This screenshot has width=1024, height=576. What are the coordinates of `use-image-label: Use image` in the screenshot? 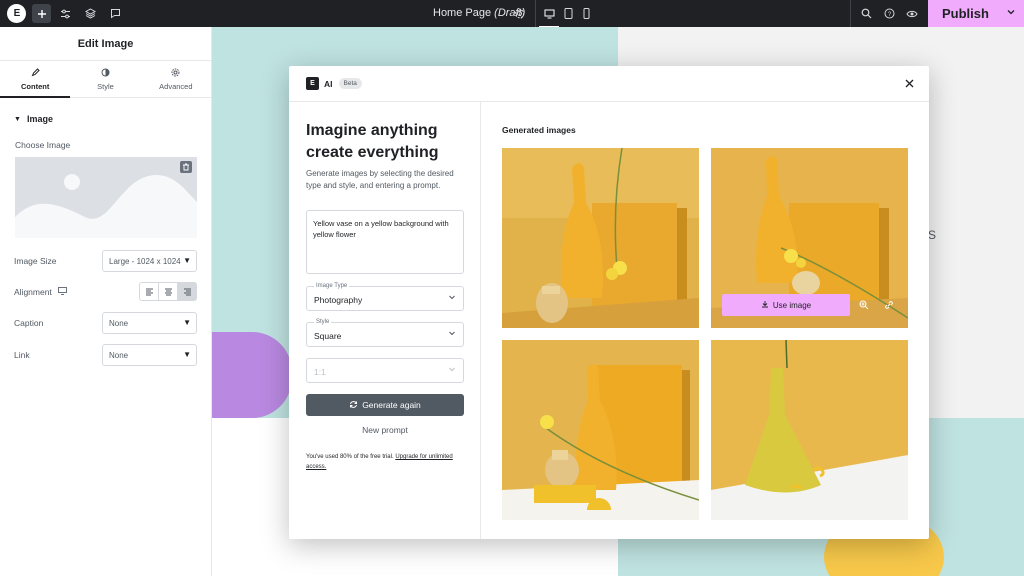 It's located at (792, 305).